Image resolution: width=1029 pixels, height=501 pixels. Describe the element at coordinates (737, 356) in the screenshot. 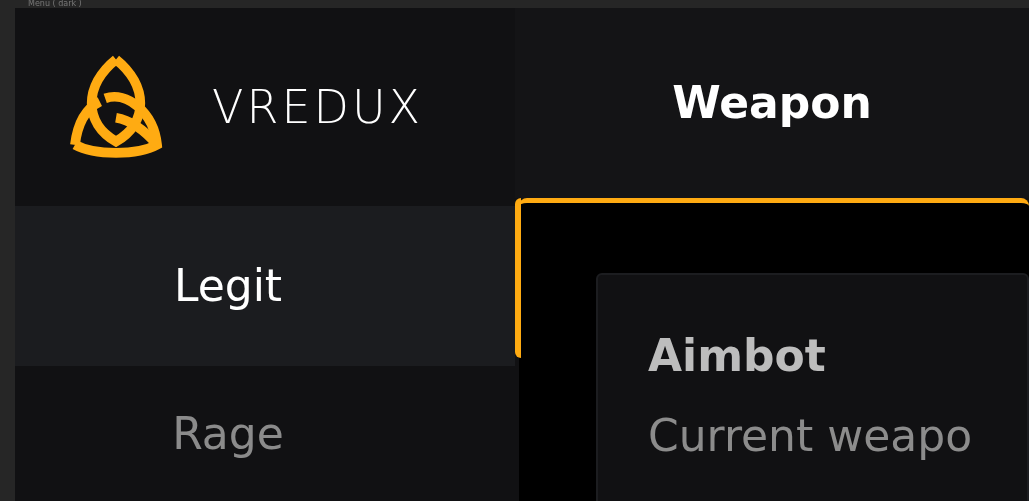

I see `card-title: Aimbot` at that location.